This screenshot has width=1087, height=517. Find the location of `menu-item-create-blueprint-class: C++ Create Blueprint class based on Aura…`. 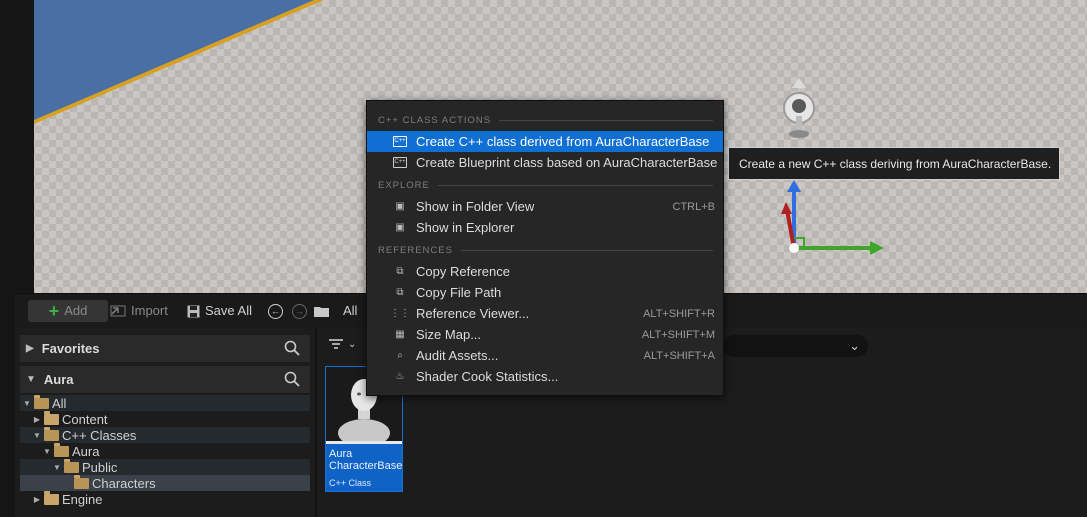

menu-item-create-blueprint-class: C++ Create Blueprint class based on Aura… is located at coordinates (545, 162).